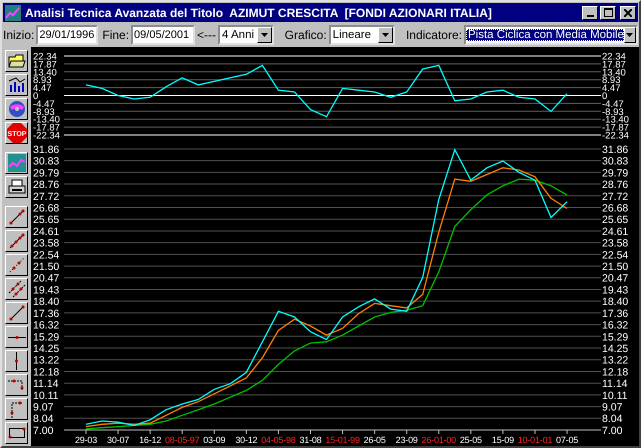  I want to click on close-icon, so click(628, 12).